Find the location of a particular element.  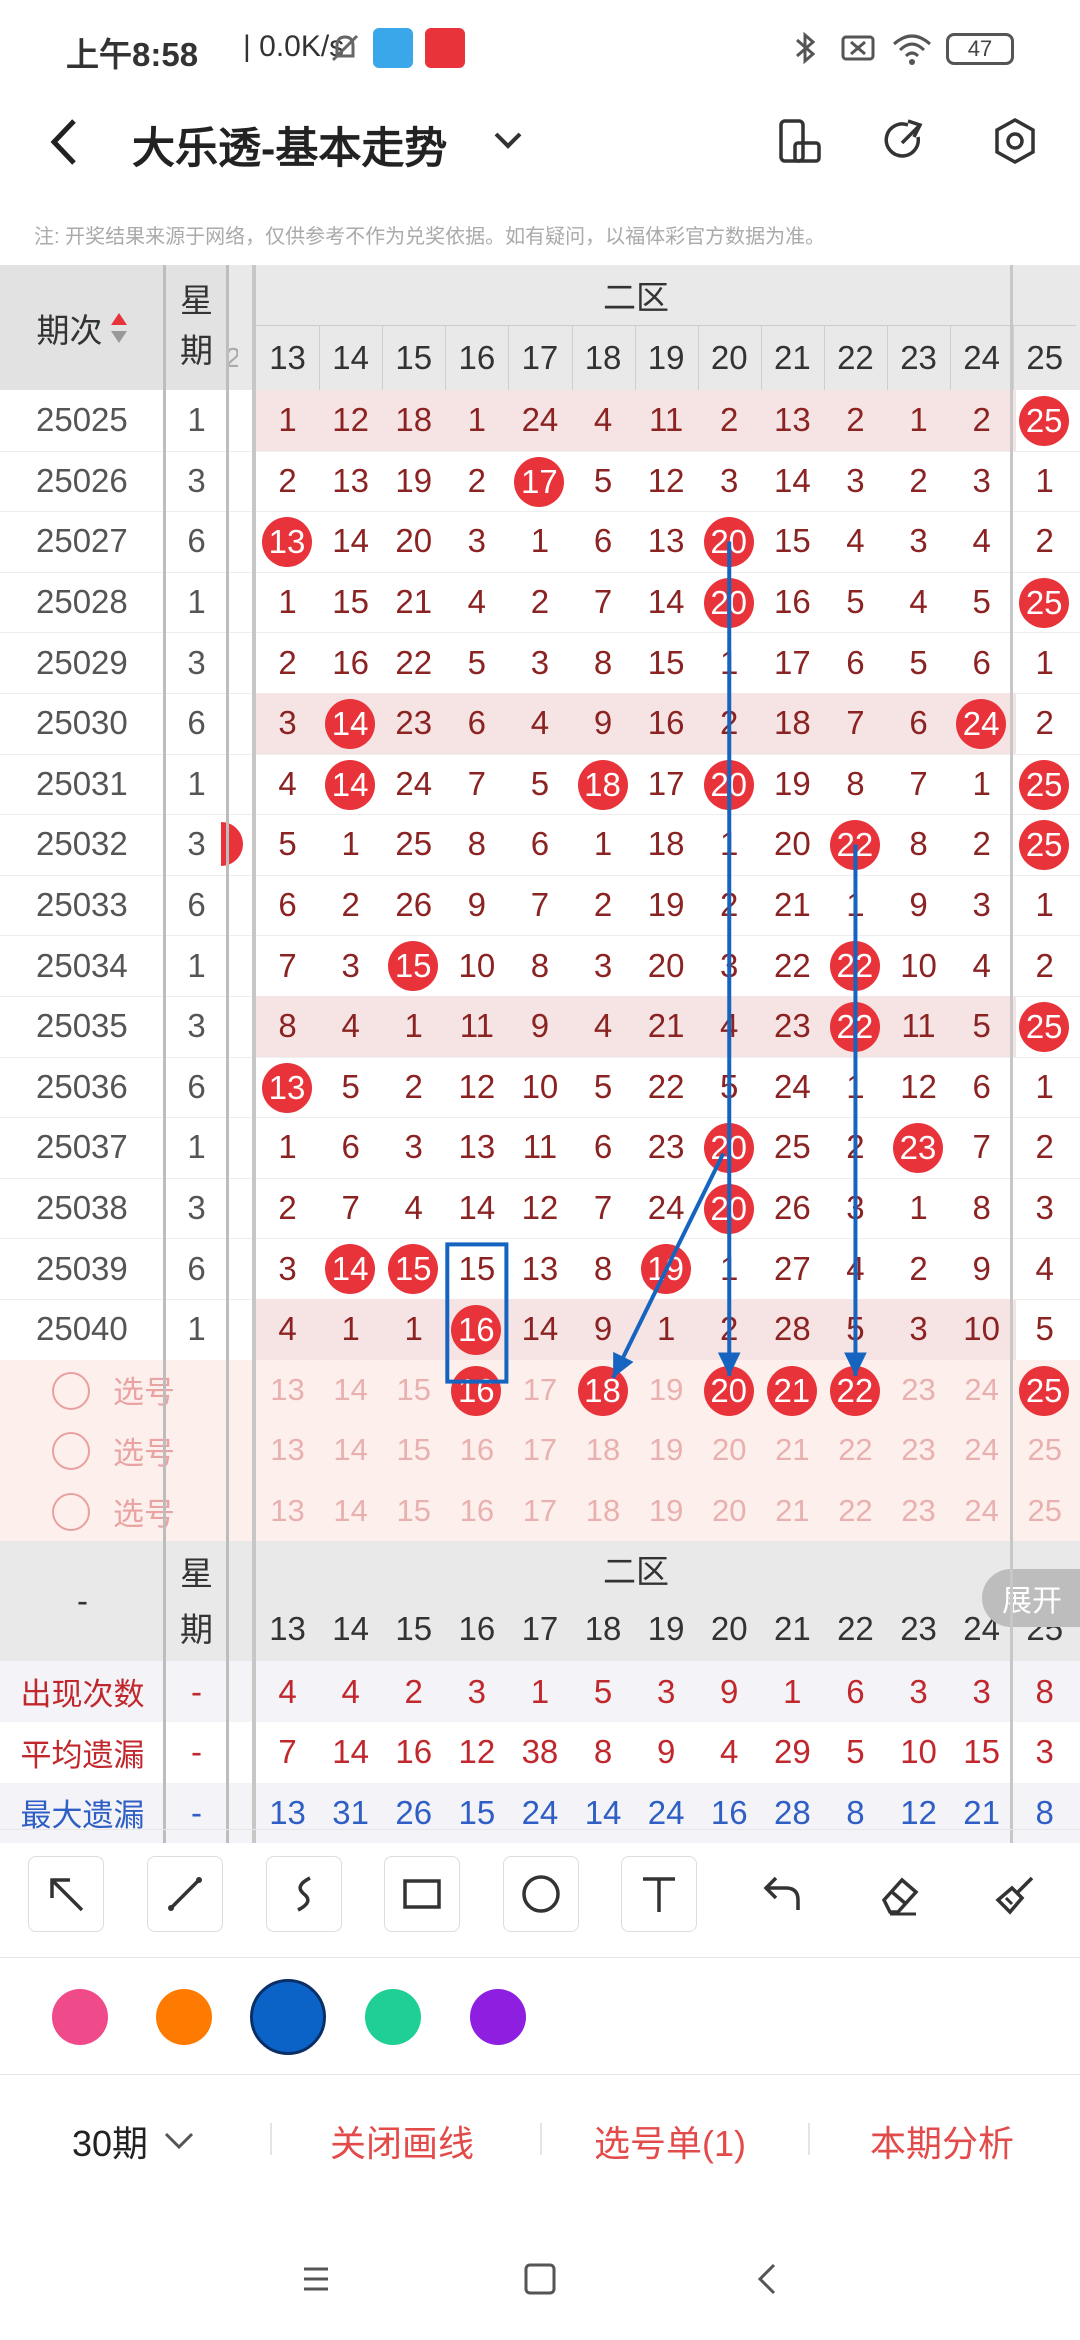

mute-bell-icon is located at coordinates (345, 48).